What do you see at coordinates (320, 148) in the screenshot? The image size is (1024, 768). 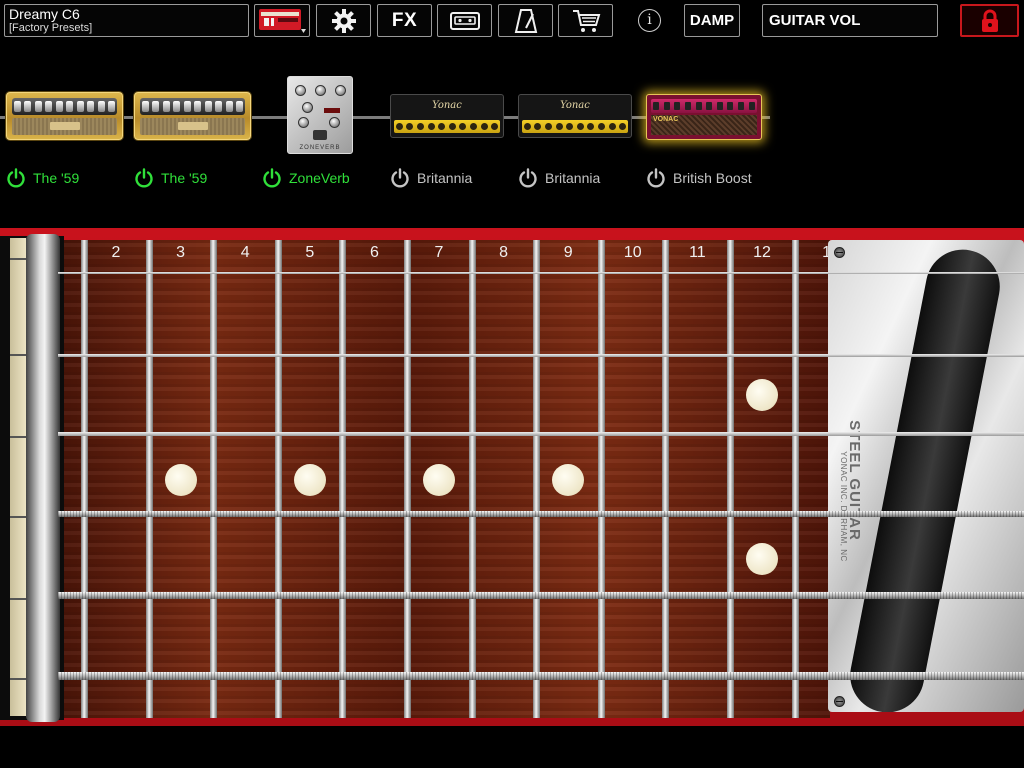 I see `zoneverb-brand: ZONEVERB` at bounding box center [320, 148].